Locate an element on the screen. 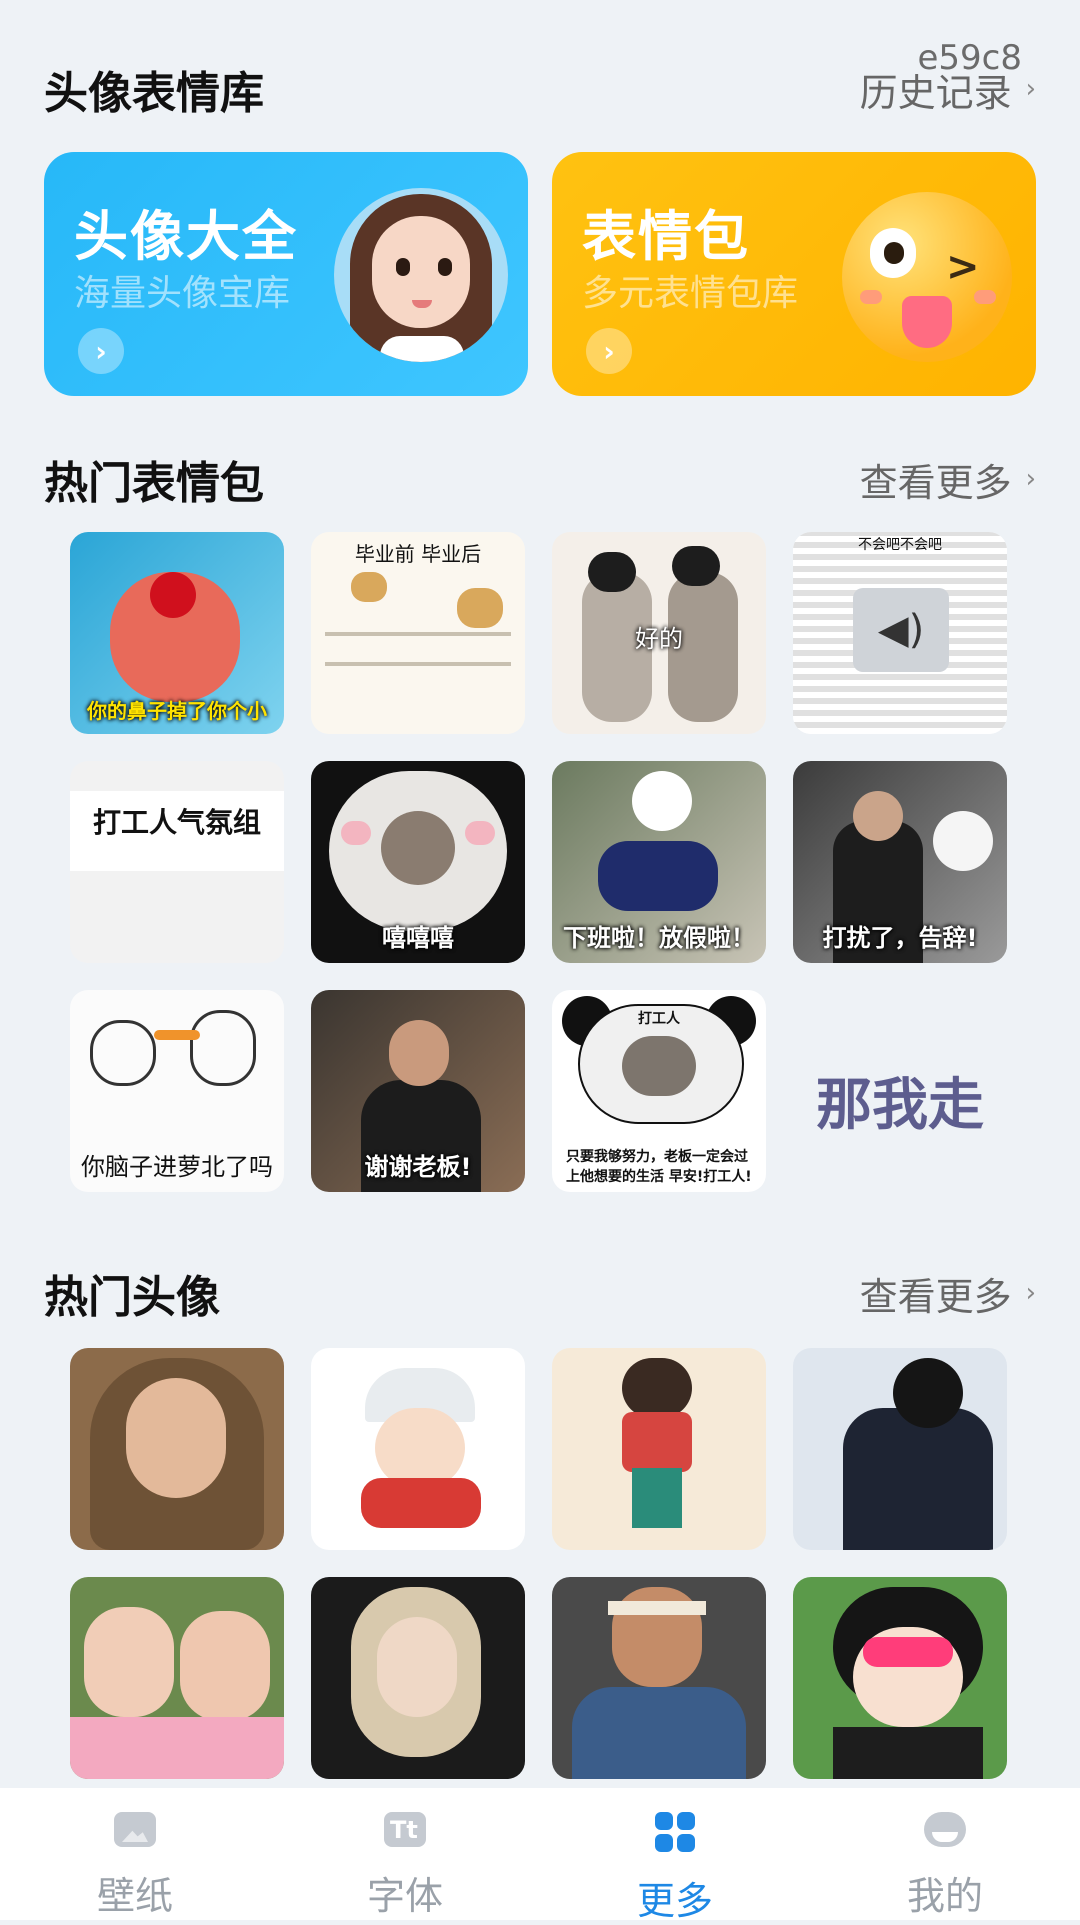  sticker-tile: 下班啦！放假啦！ is located at coordinates (659, 862).